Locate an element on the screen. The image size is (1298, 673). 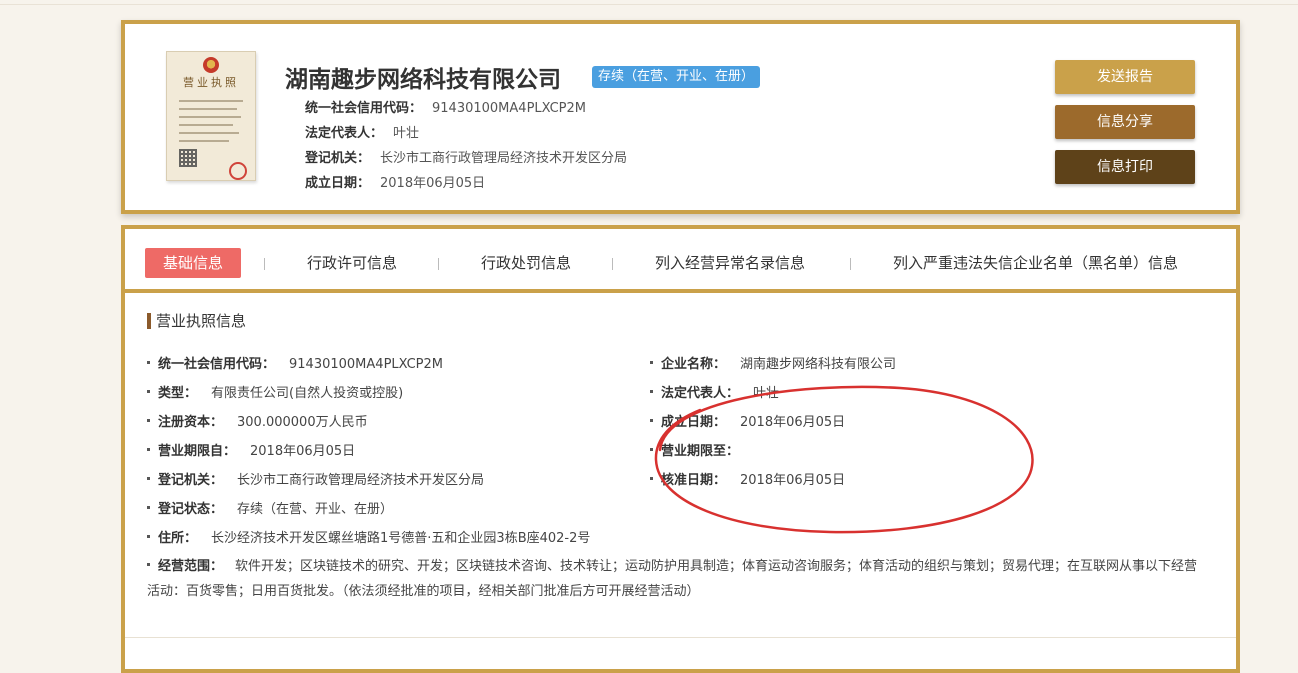
field-legal-rep: 法定代表人： 叶壮 is located at coordinates (714, 391).